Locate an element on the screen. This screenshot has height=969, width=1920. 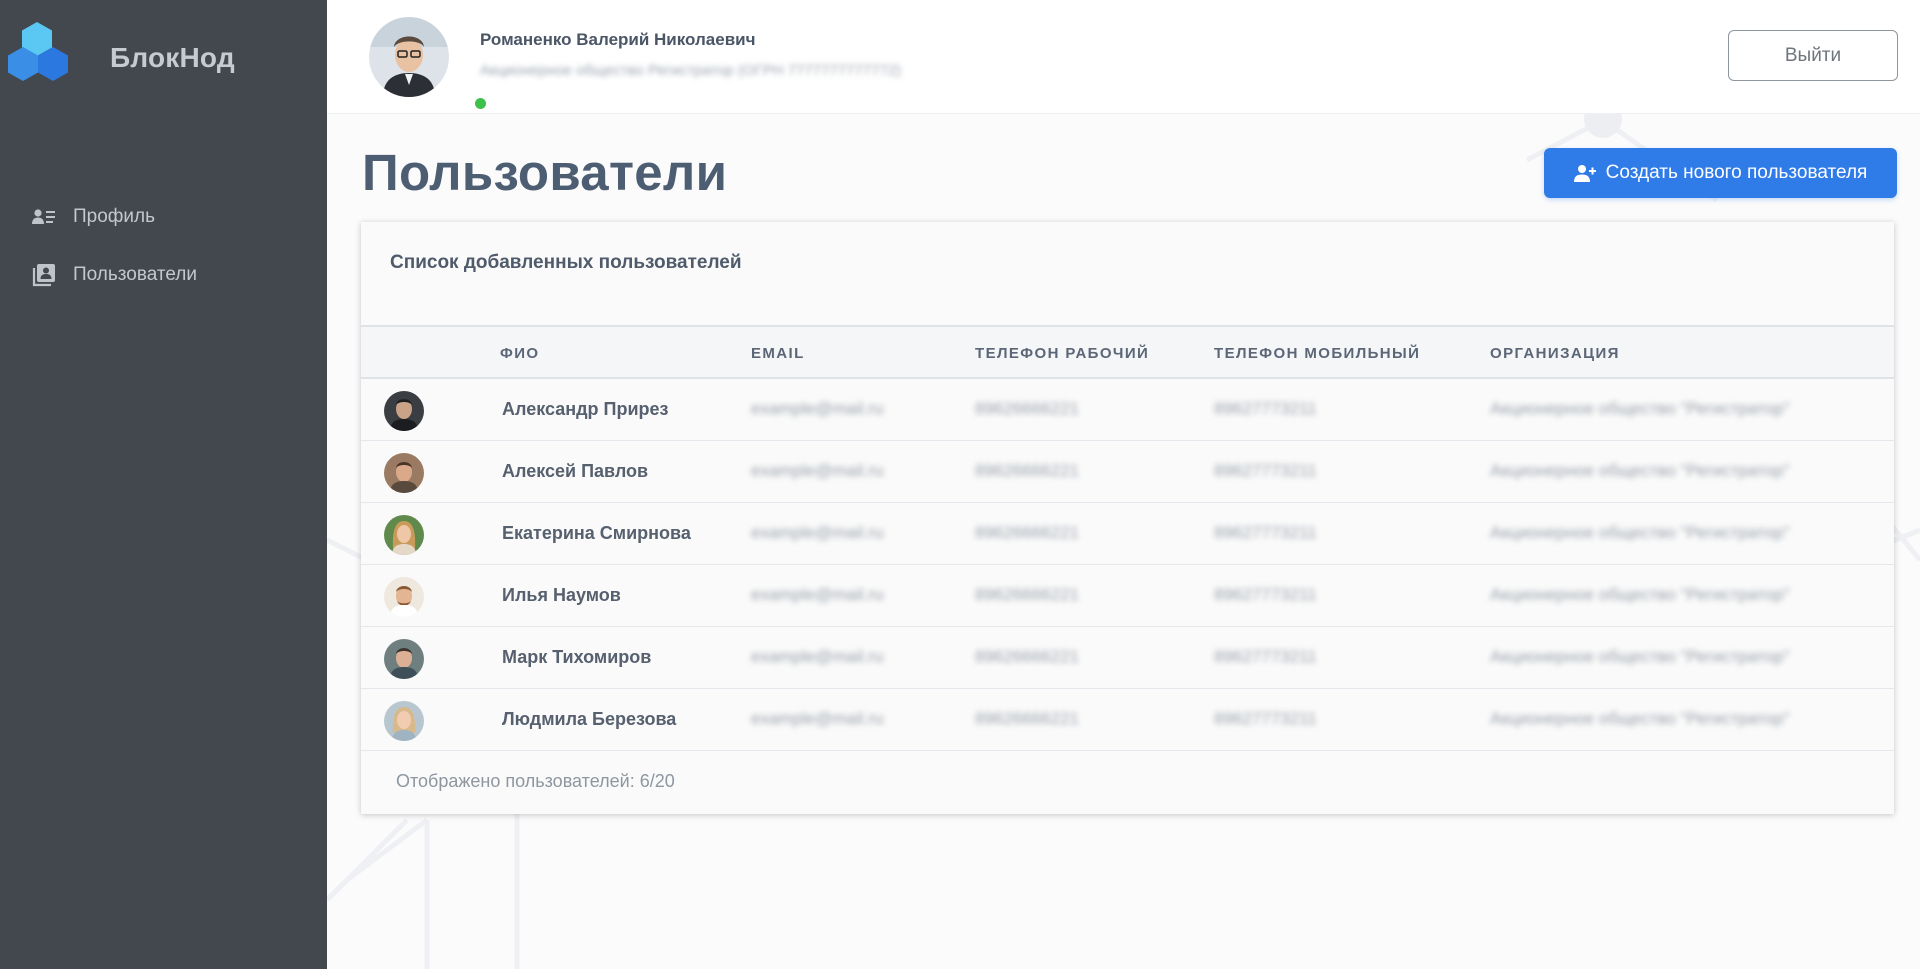
user-name: Людмила Березова is located at coordinates (589, 719).